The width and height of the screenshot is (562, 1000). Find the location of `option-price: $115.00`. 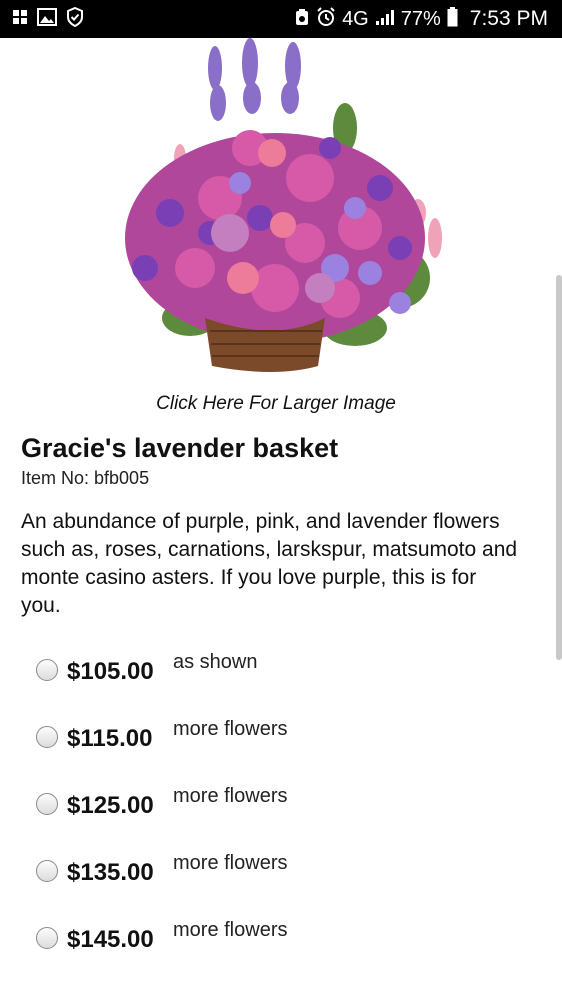

option-price: $115.00 is located at coordinates (110, 738).